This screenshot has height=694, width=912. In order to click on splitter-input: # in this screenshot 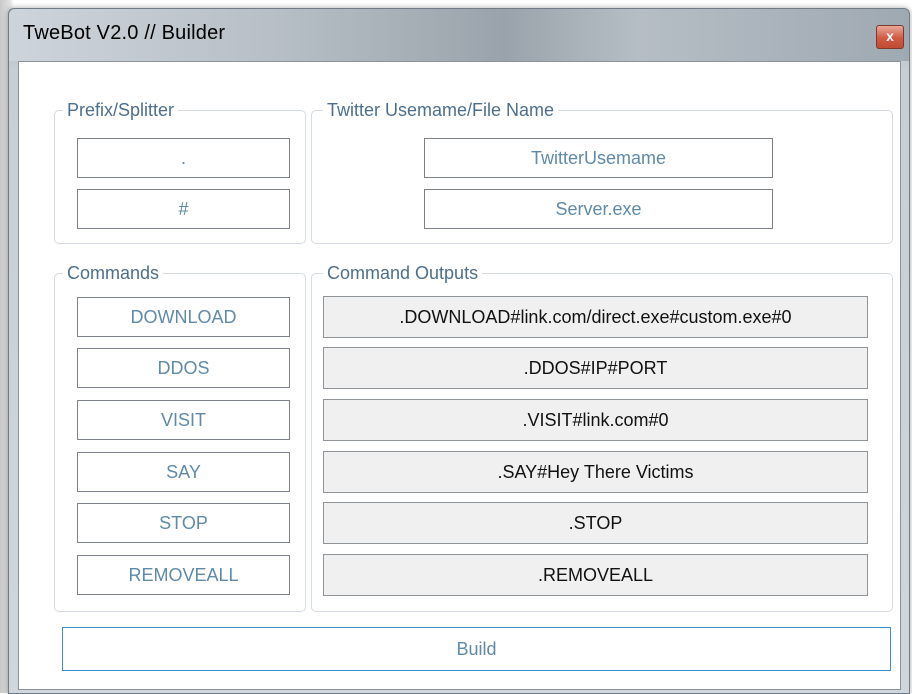, I will do `click(183, 209)`.